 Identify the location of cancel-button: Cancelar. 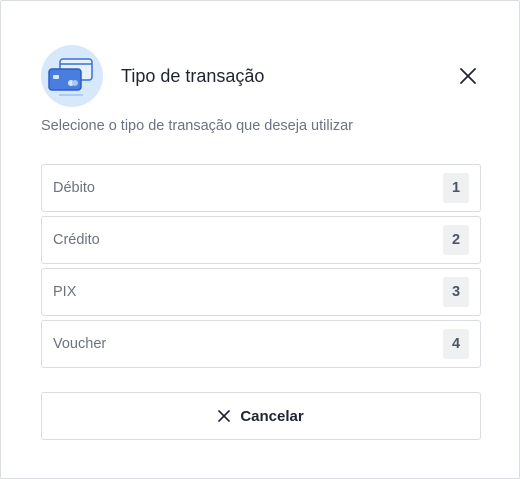
(261, 416).